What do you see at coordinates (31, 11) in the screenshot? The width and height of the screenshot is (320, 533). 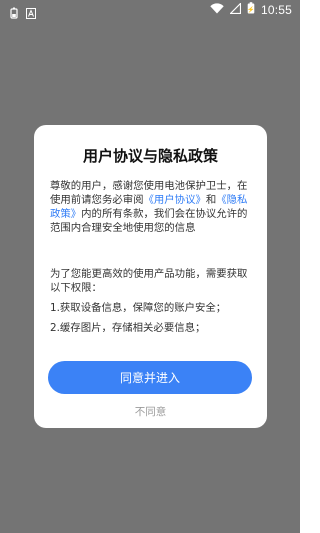 I see `font-icon` at bounding box center [31, 11].